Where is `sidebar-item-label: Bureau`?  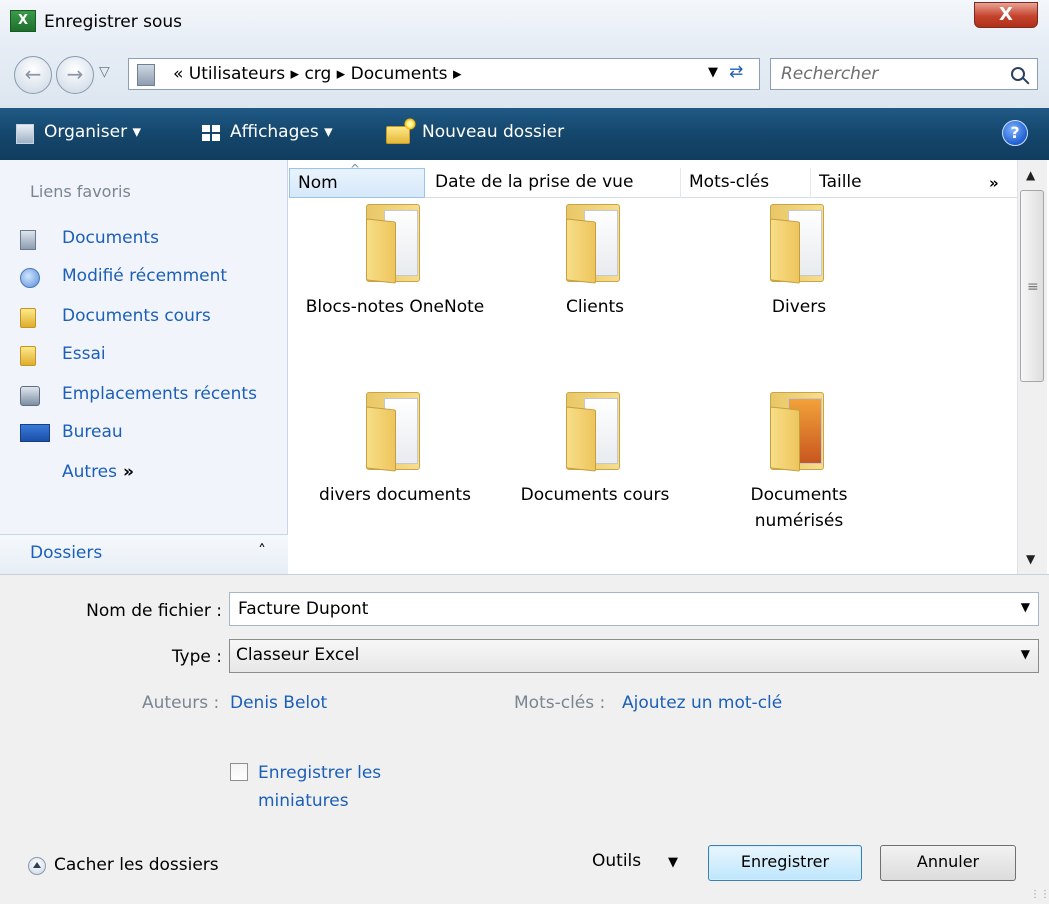
sidebar-item-label: Bureau is located at coordinates (92, 432).